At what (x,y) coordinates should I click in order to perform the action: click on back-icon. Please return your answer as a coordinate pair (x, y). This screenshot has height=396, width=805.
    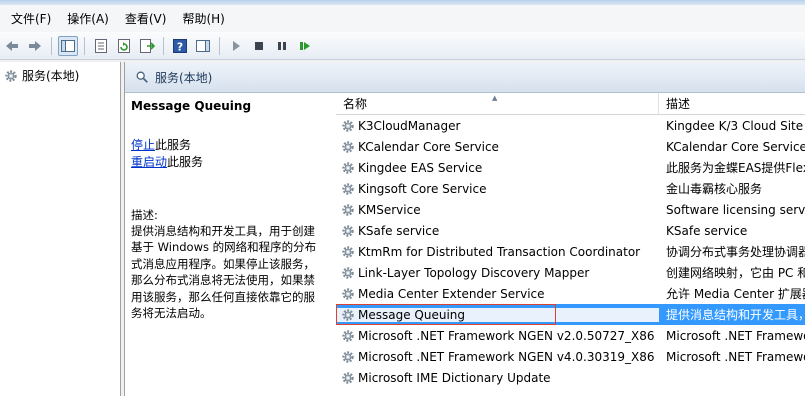
    Looking at the image, I should click on (12, 46).